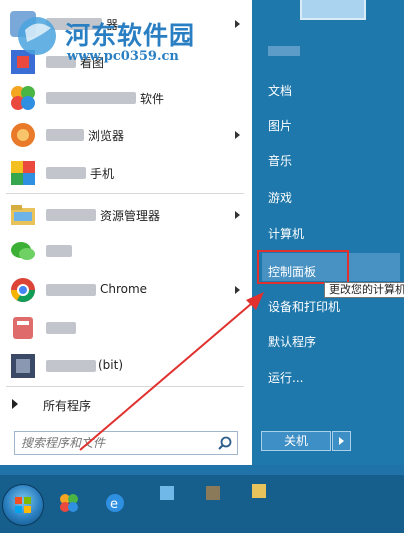 This screenshot has width=404, height=533. Describe the element at coordinates (171, 371) in the screenshot. I see `annotation-arrow` at that location.